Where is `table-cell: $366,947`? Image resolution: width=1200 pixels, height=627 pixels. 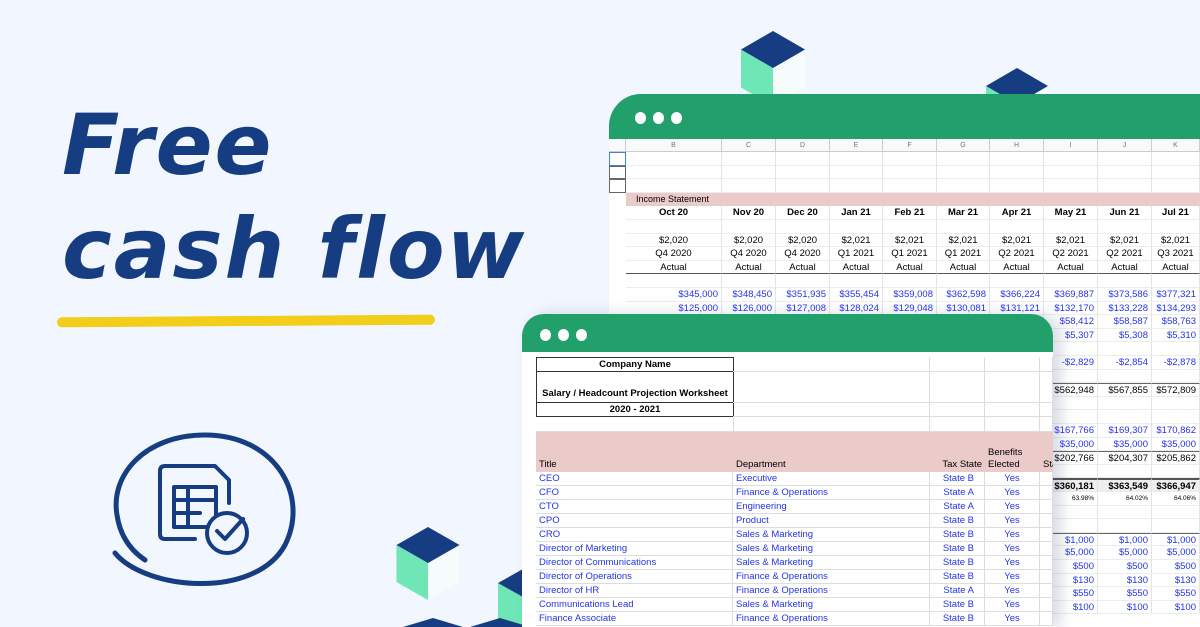
table-cell: $366,947 is located at coordinates (1176, 485).